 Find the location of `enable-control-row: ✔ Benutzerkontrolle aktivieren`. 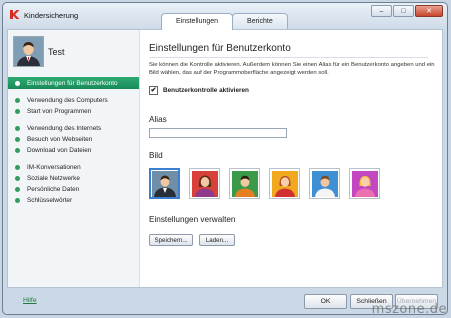

enable-control-row: ✔ Benutzerkontrolle aktivieren is located at coordinates (199, 90).